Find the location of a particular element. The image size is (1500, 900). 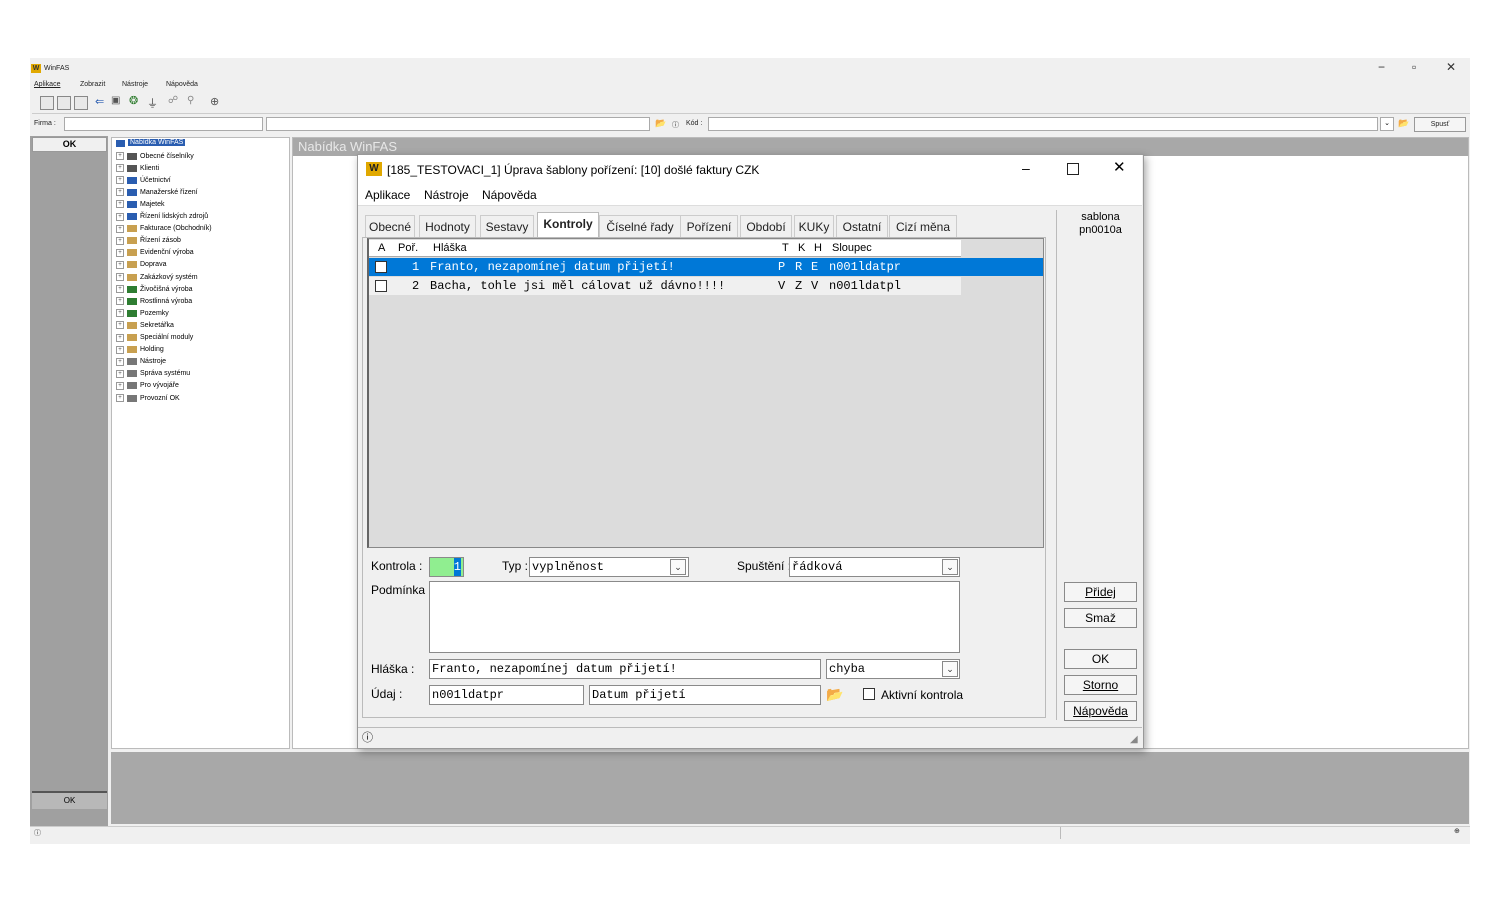

kod-dropdown-arrow: ⌄ is located at coordinates (1387, 124).